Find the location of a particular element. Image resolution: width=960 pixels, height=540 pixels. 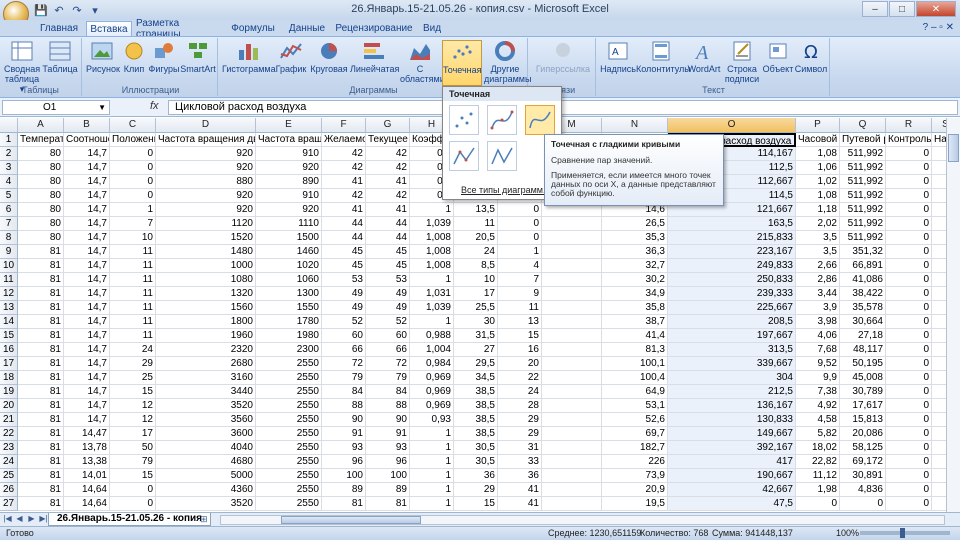

table-cell: 100 is located at coordinates (388, 476).